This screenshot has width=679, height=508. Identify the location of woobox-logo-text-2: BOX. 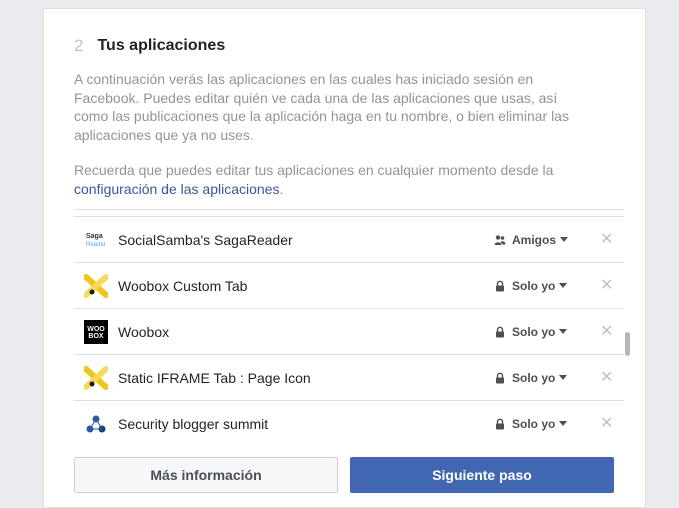
(96, 336).